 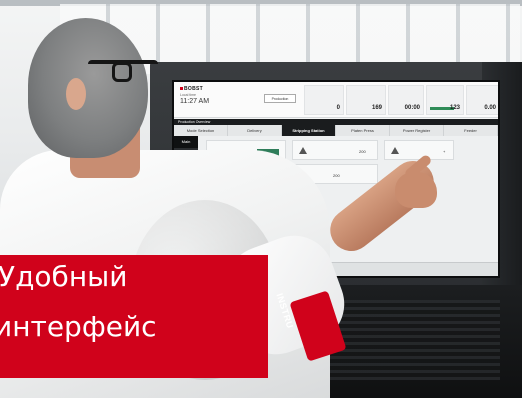 I want to click on counter-value: 169, so click(x=376, y=108).